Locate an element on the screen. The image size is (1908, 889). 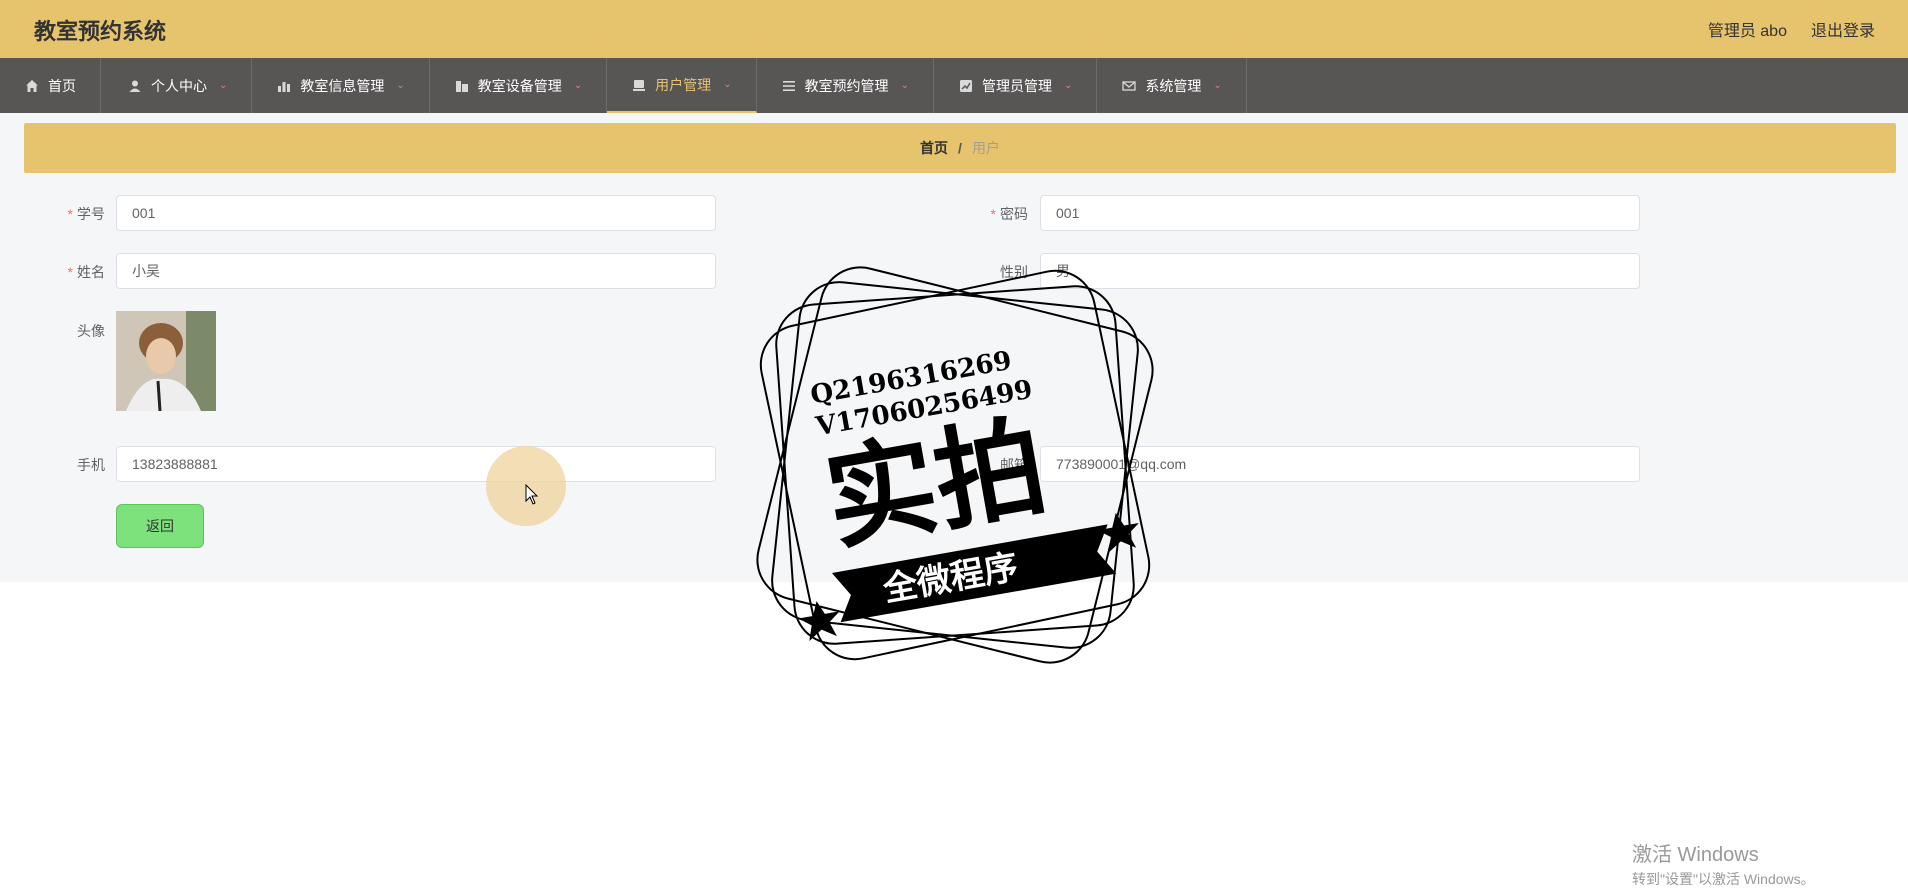
nav-label: 教室设备管理 is located at coordinates (519, 85).